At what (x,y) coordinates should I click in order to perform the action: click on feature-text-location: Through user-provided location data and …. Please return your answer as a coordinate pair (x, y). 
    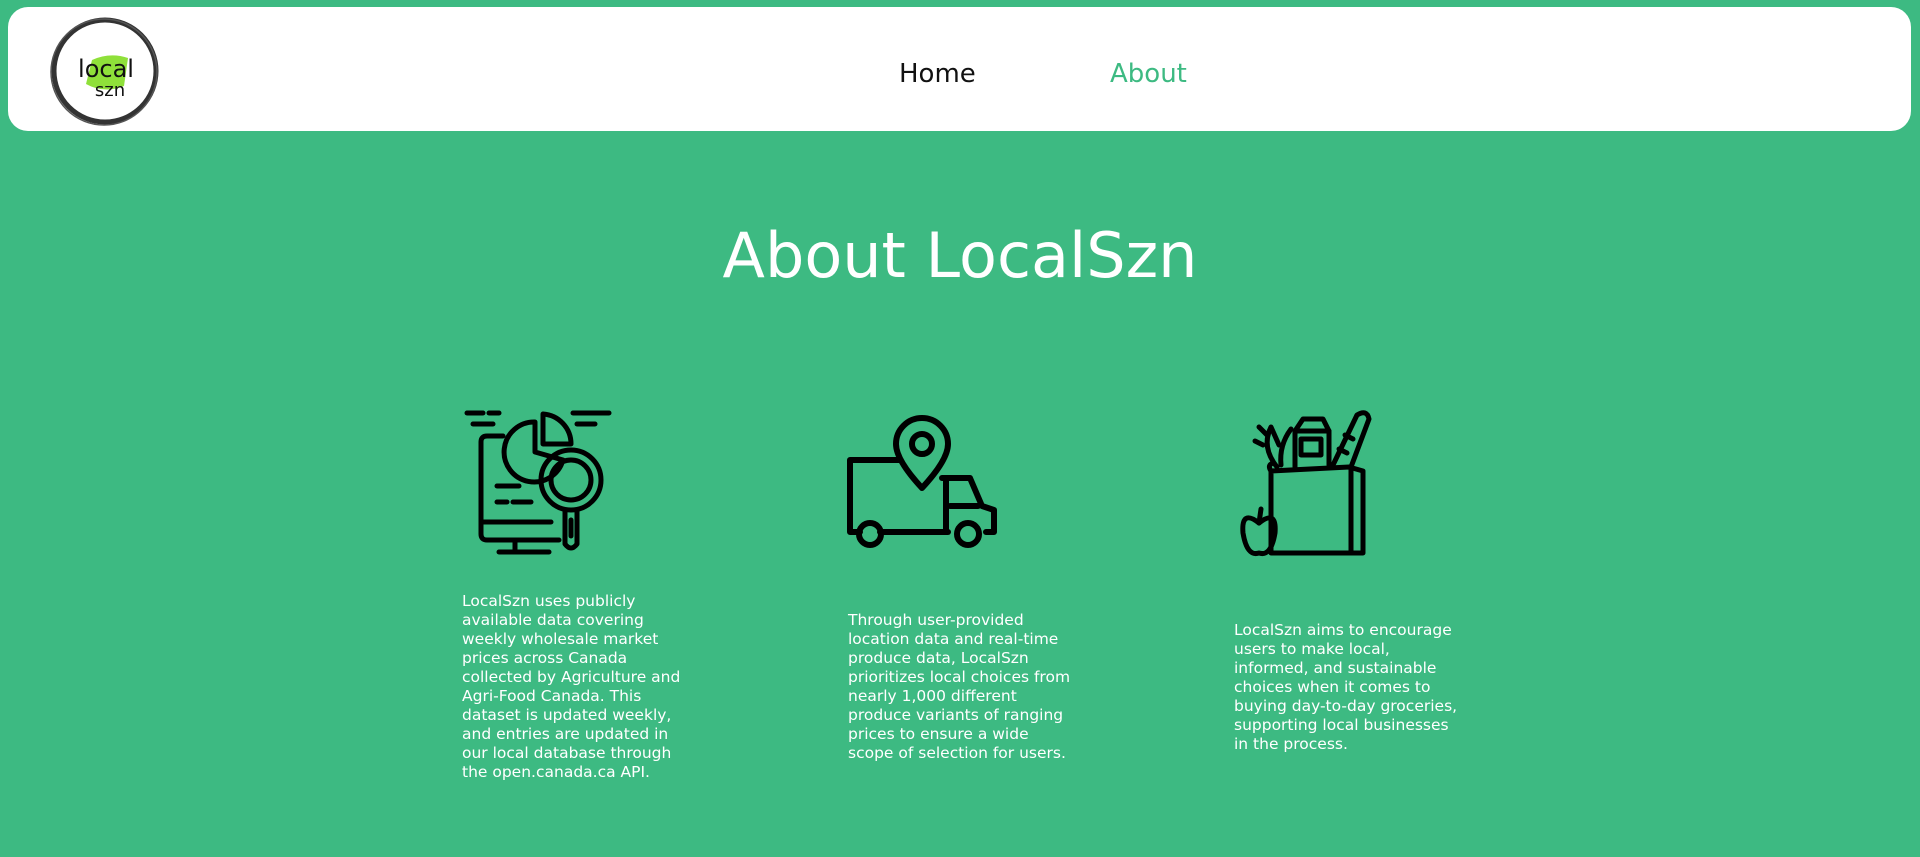
    Looking at the image, I should click on (959, 686).